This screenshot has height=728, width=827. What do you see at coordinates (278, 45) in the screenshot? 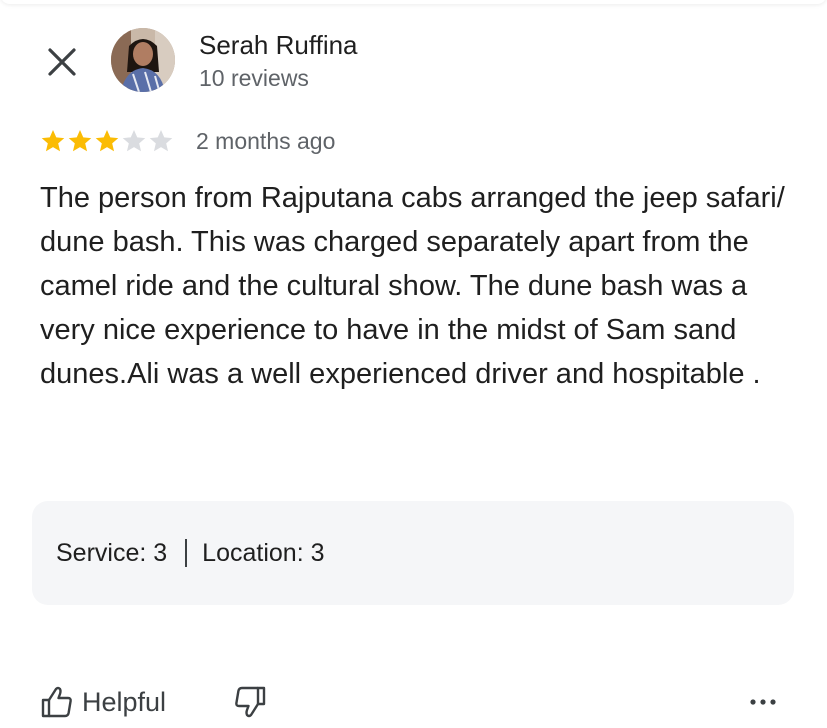
I see `reviewer-name: Serah Ruffina` at bounding box center [278, 45].